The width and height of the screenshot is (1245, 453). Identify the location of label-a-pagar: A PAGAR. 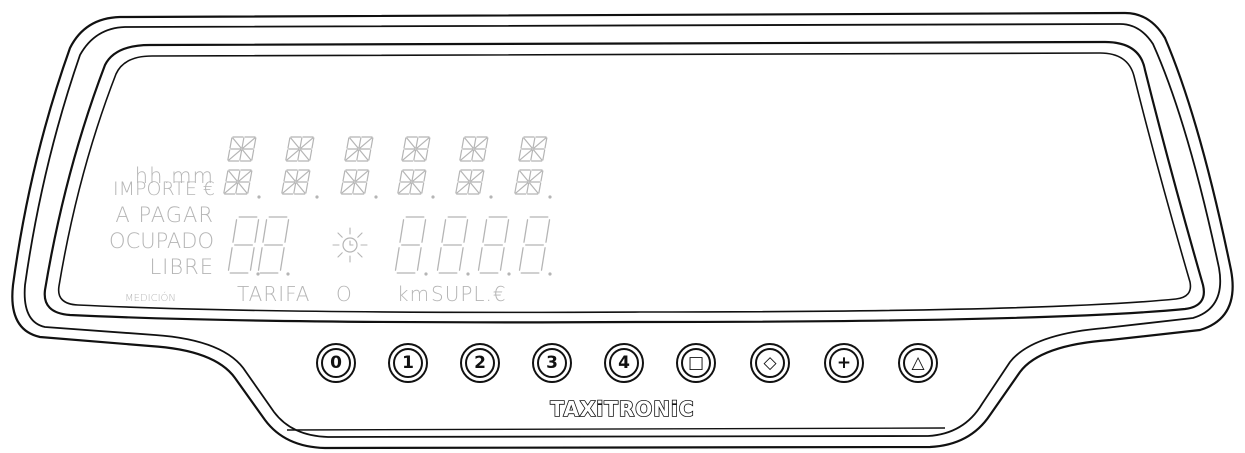
(164, 215).